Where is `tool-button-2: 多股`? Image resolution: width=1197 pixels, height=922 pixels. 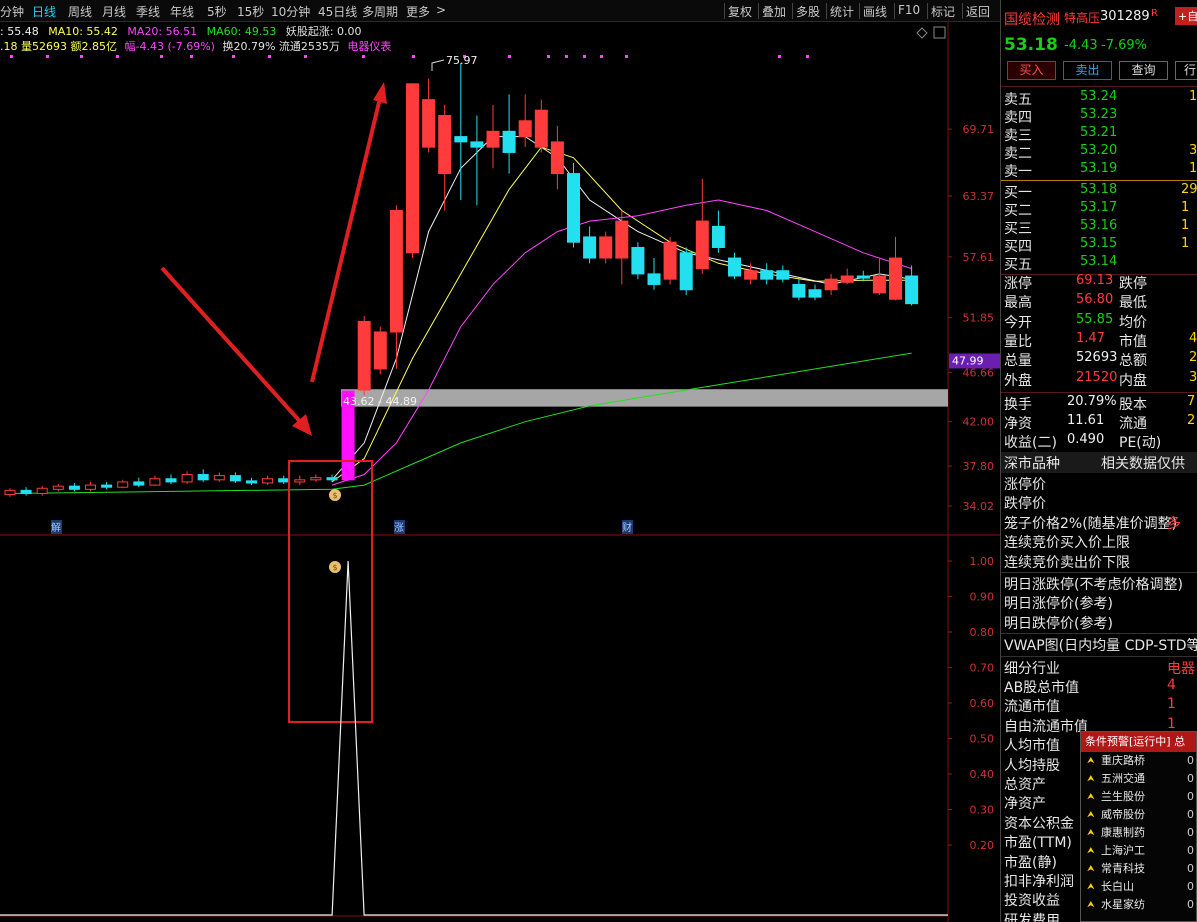
tool-button-2: 多股 is located at coordinates (808, 11).